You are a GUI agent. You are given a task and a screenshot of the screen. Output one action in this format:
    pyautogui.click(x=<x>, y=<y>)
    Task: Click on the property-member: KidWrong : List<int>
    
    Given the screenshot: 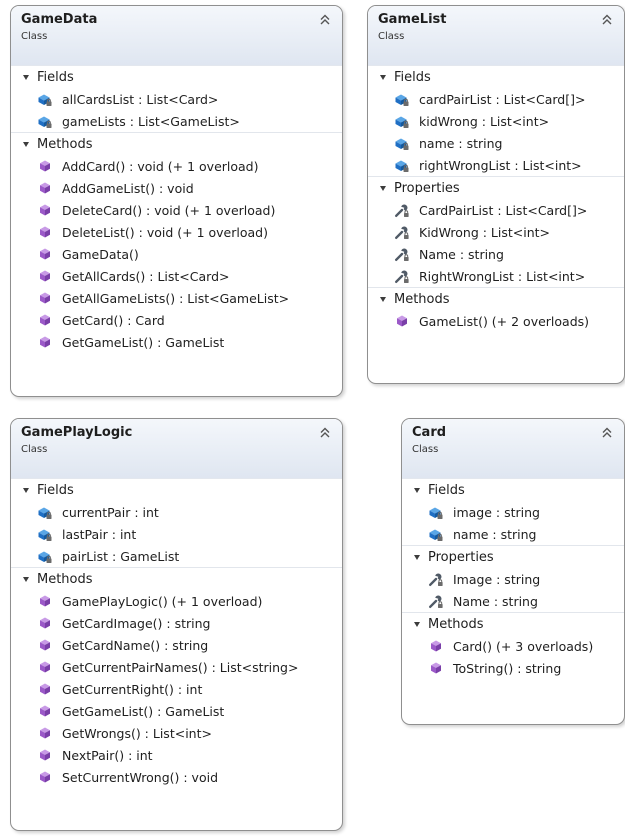 What is the action you would take?
    pyautogui.click(x=496, y=232)
    